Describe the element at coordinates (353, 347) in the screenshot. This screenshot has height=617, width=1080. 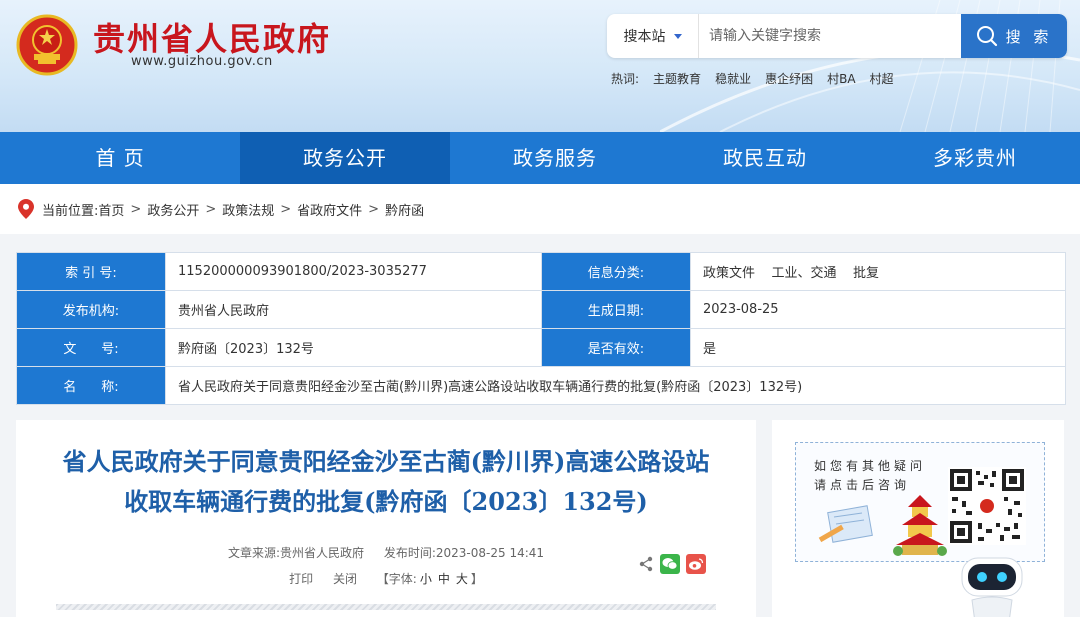
I see `info-value-docno: 黔府函〔2023〕132号` at that location.